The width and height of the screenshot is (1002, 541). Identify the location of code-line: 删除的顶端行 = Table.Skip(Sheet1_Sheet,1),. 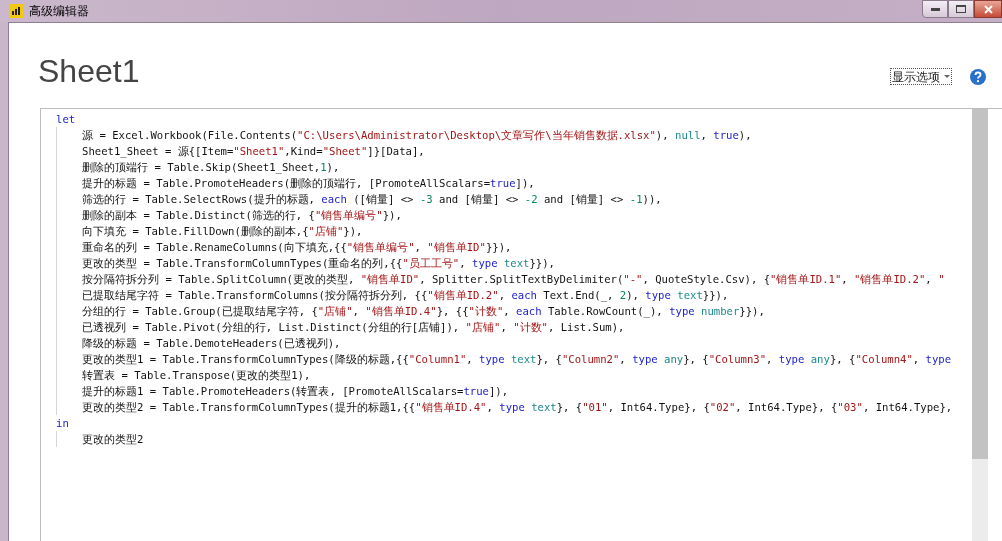
(211, 167).